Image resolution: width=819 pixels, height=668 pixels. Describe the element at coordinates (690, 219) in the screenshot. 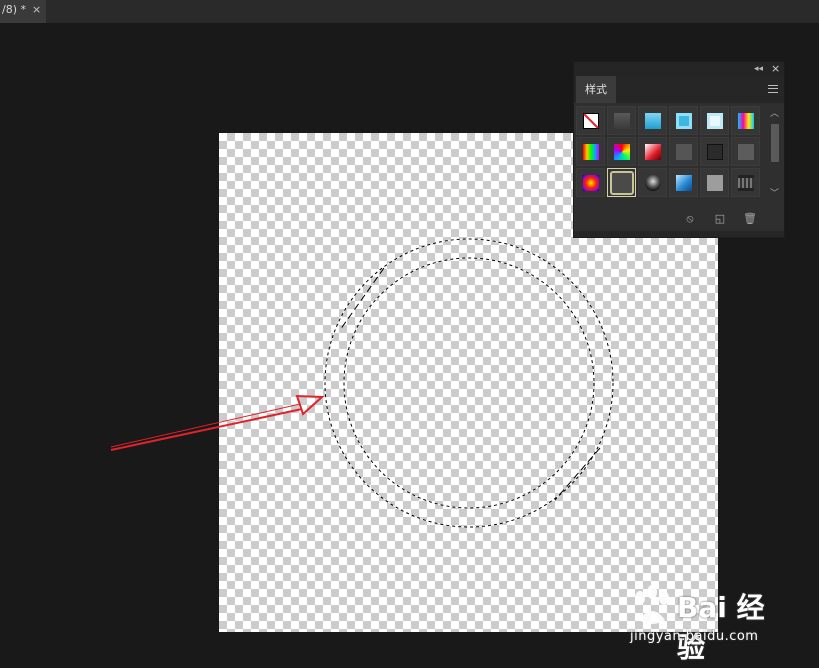

I see `clear-style-icon: ⦸` at that location.